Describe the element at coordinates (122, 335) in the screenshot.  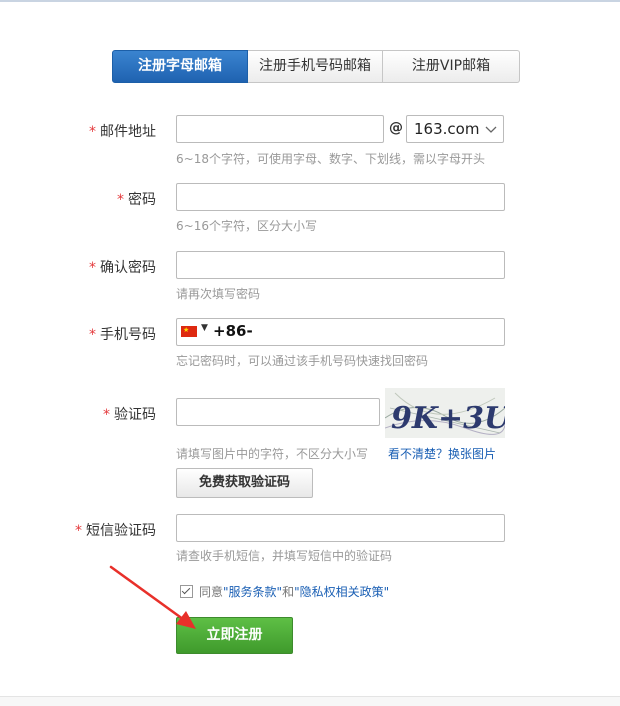
I see `phone-label: * 手机号码` at that location.